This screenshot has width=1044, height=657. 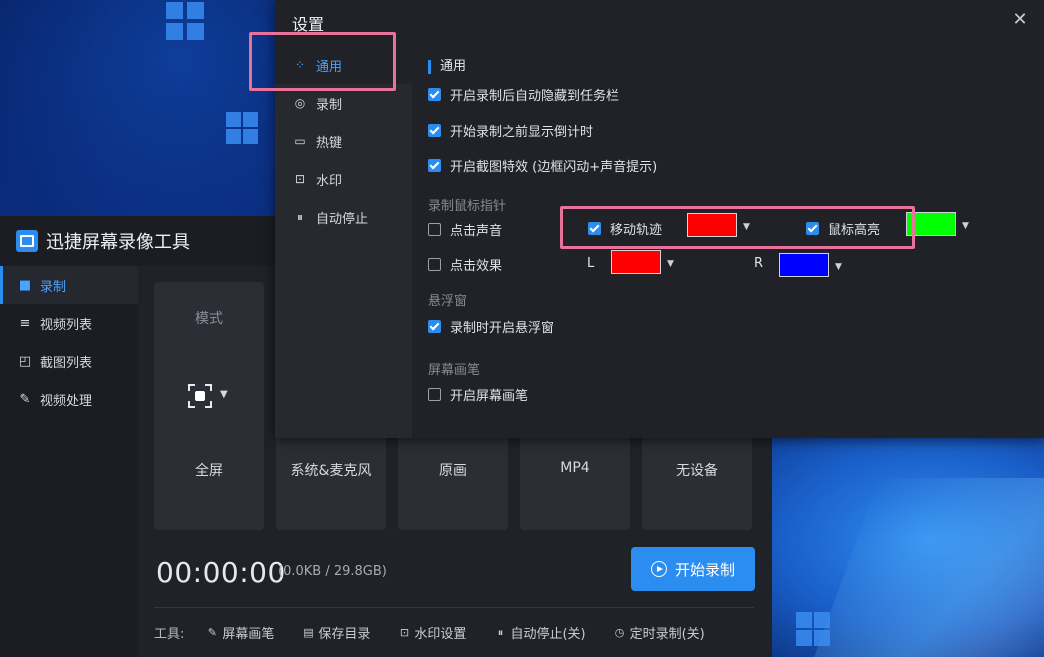 I want to click on settings-nav: ⁘ 通用 ◎ 录制 ▭ 热键 ⊡ 水印 ⏸ 自动停止, so click(x=343, y=242).